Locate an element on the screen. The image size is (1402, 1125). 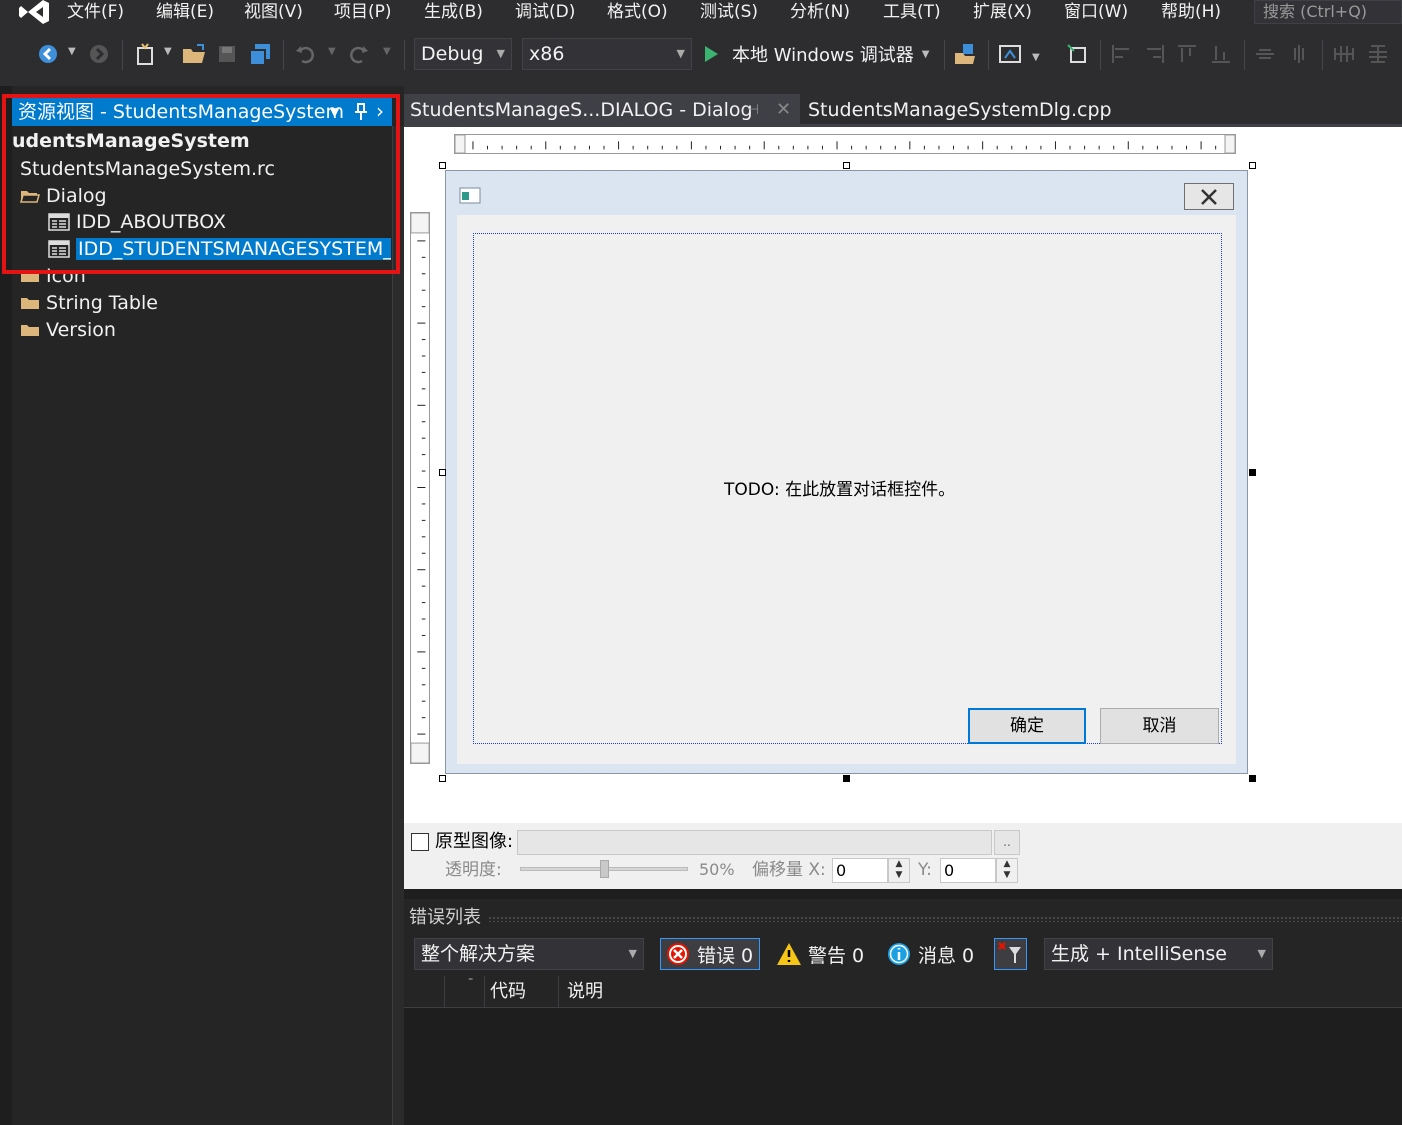
redo-button is located at coordinates (359, 54).